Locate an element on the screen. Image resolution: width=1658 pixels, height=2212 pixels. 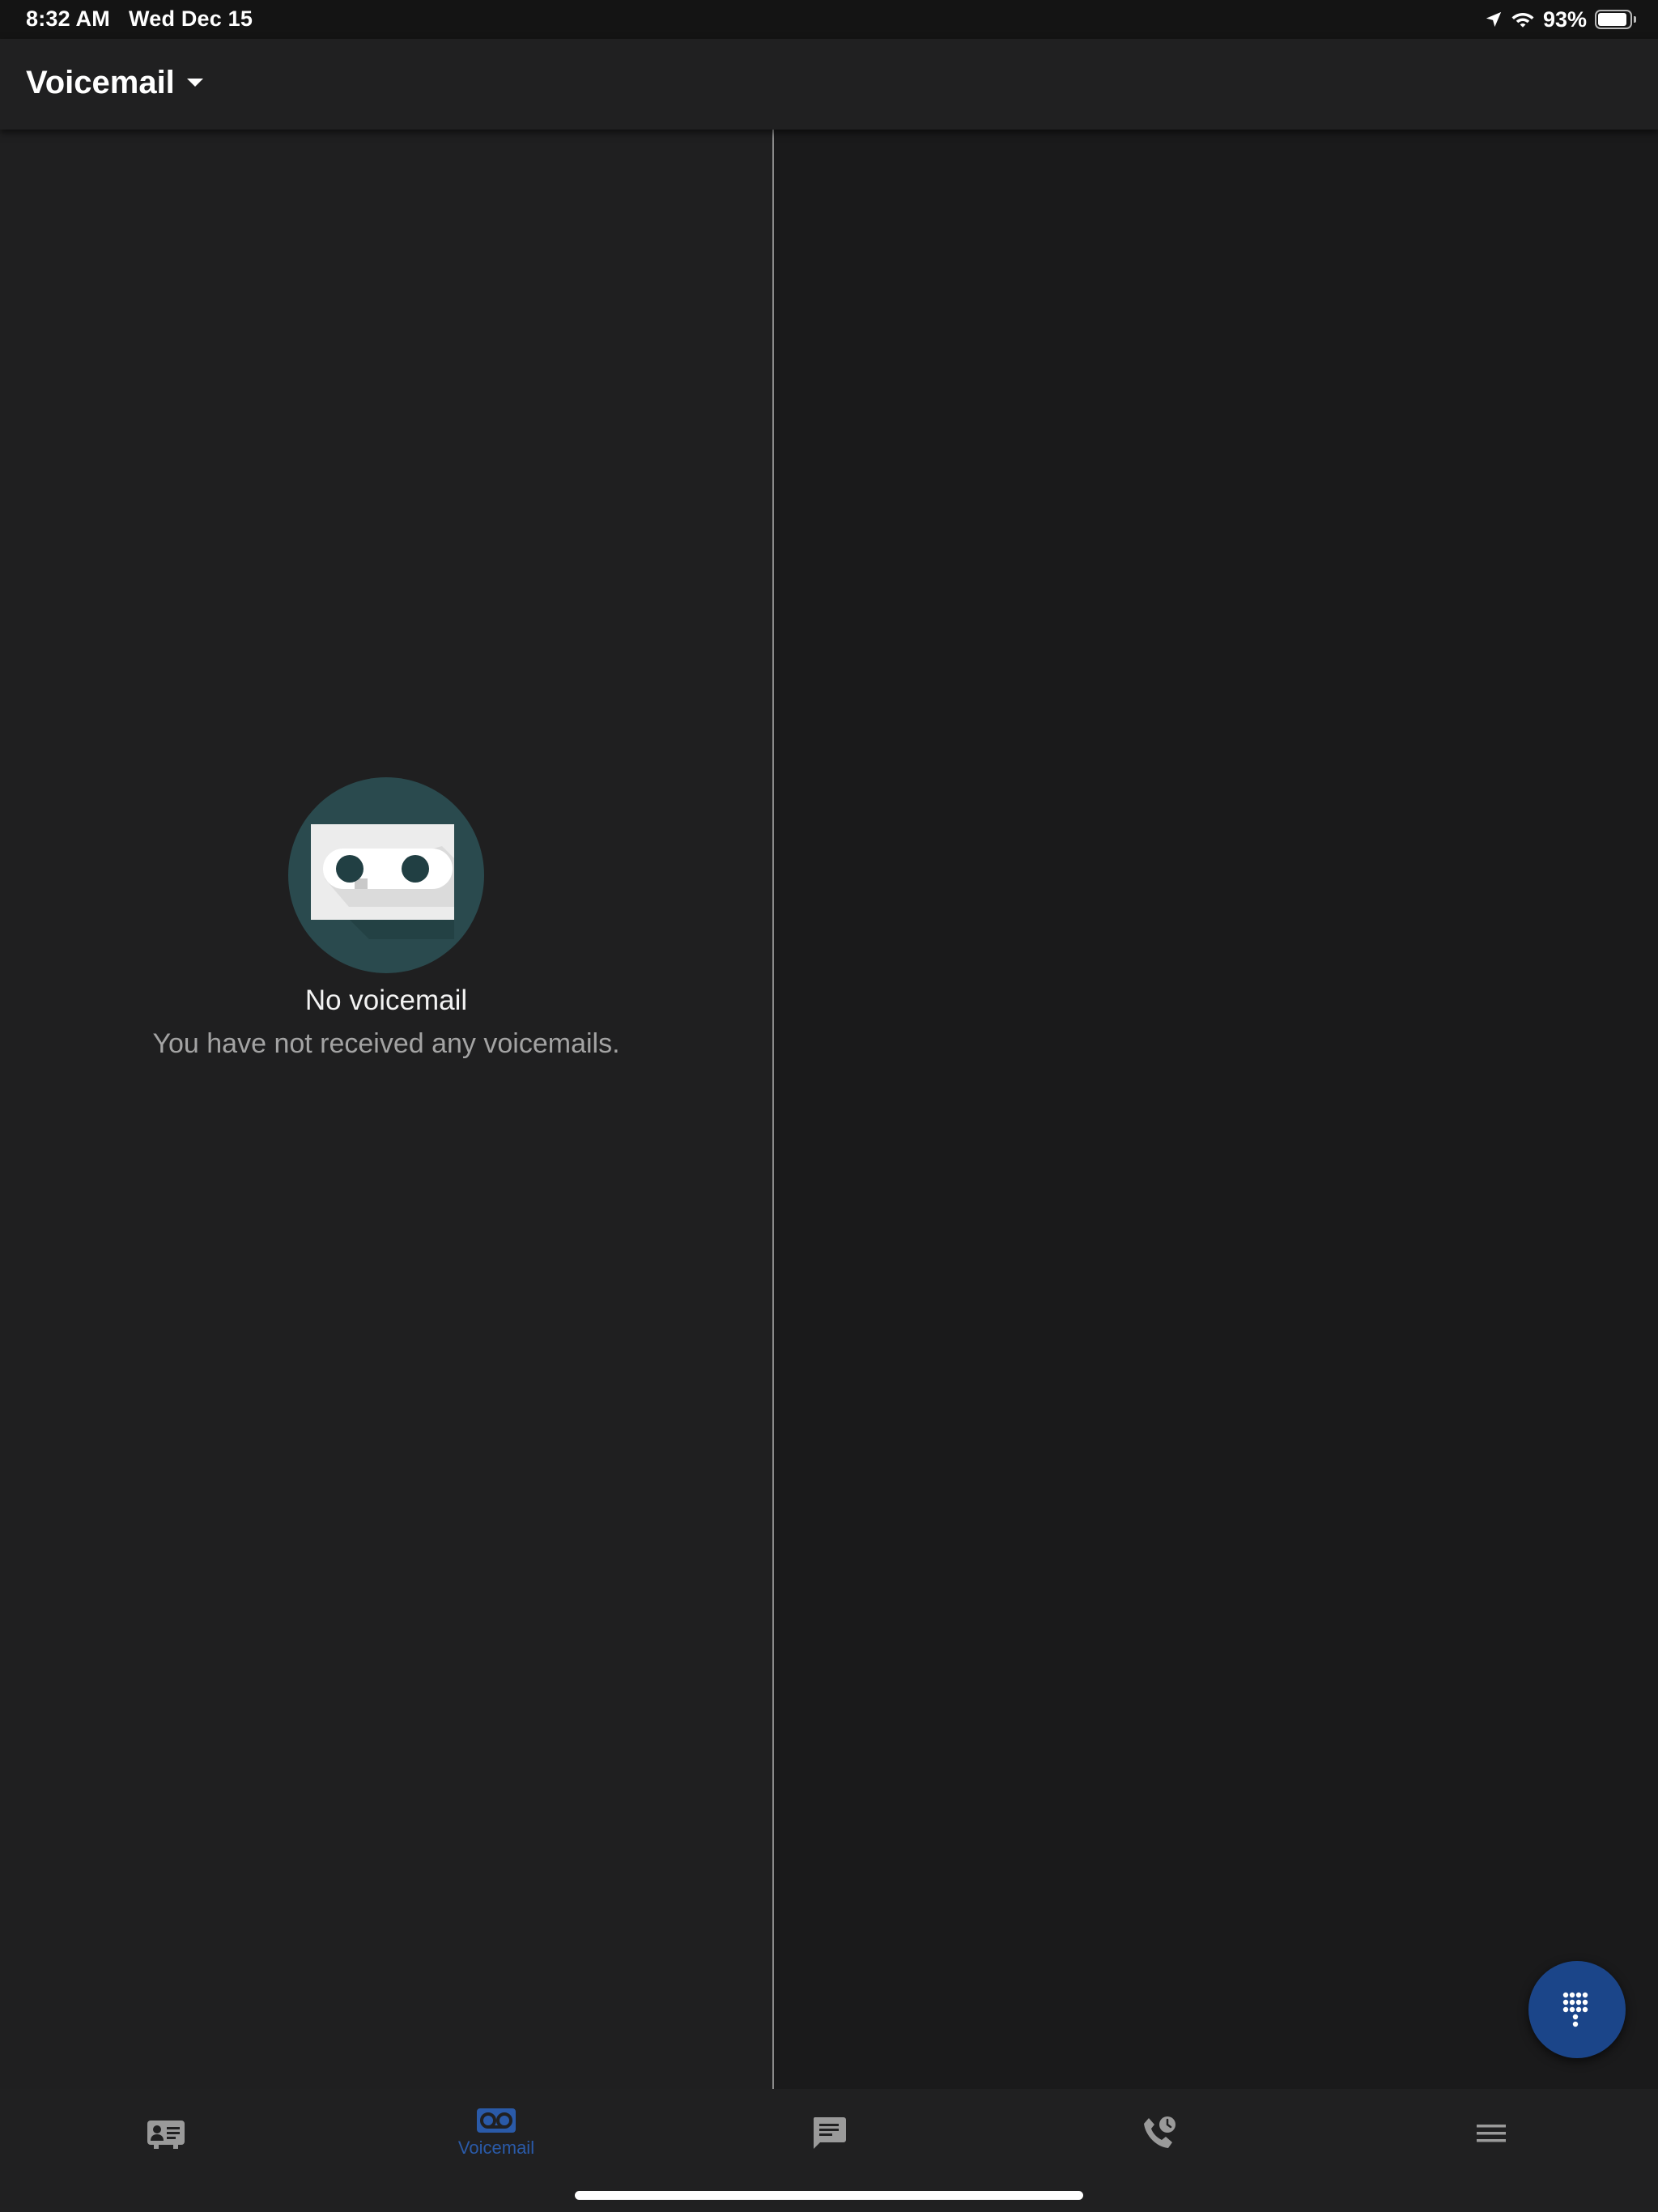
status-date: Wed Dec 15 is located at coordinates (191, 19).